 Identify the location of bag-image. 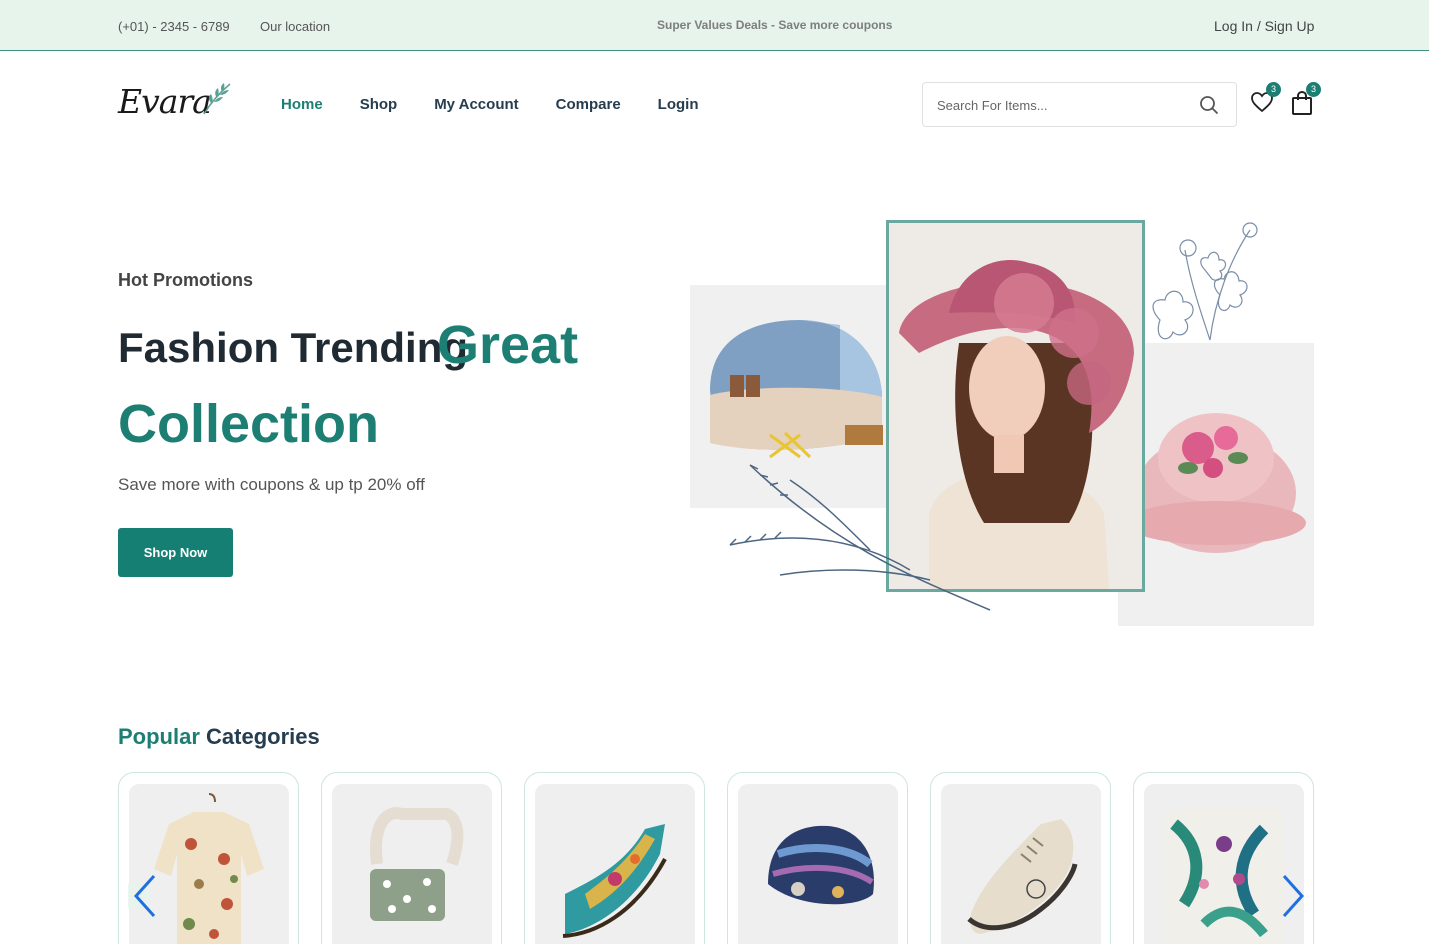
(412, 864).